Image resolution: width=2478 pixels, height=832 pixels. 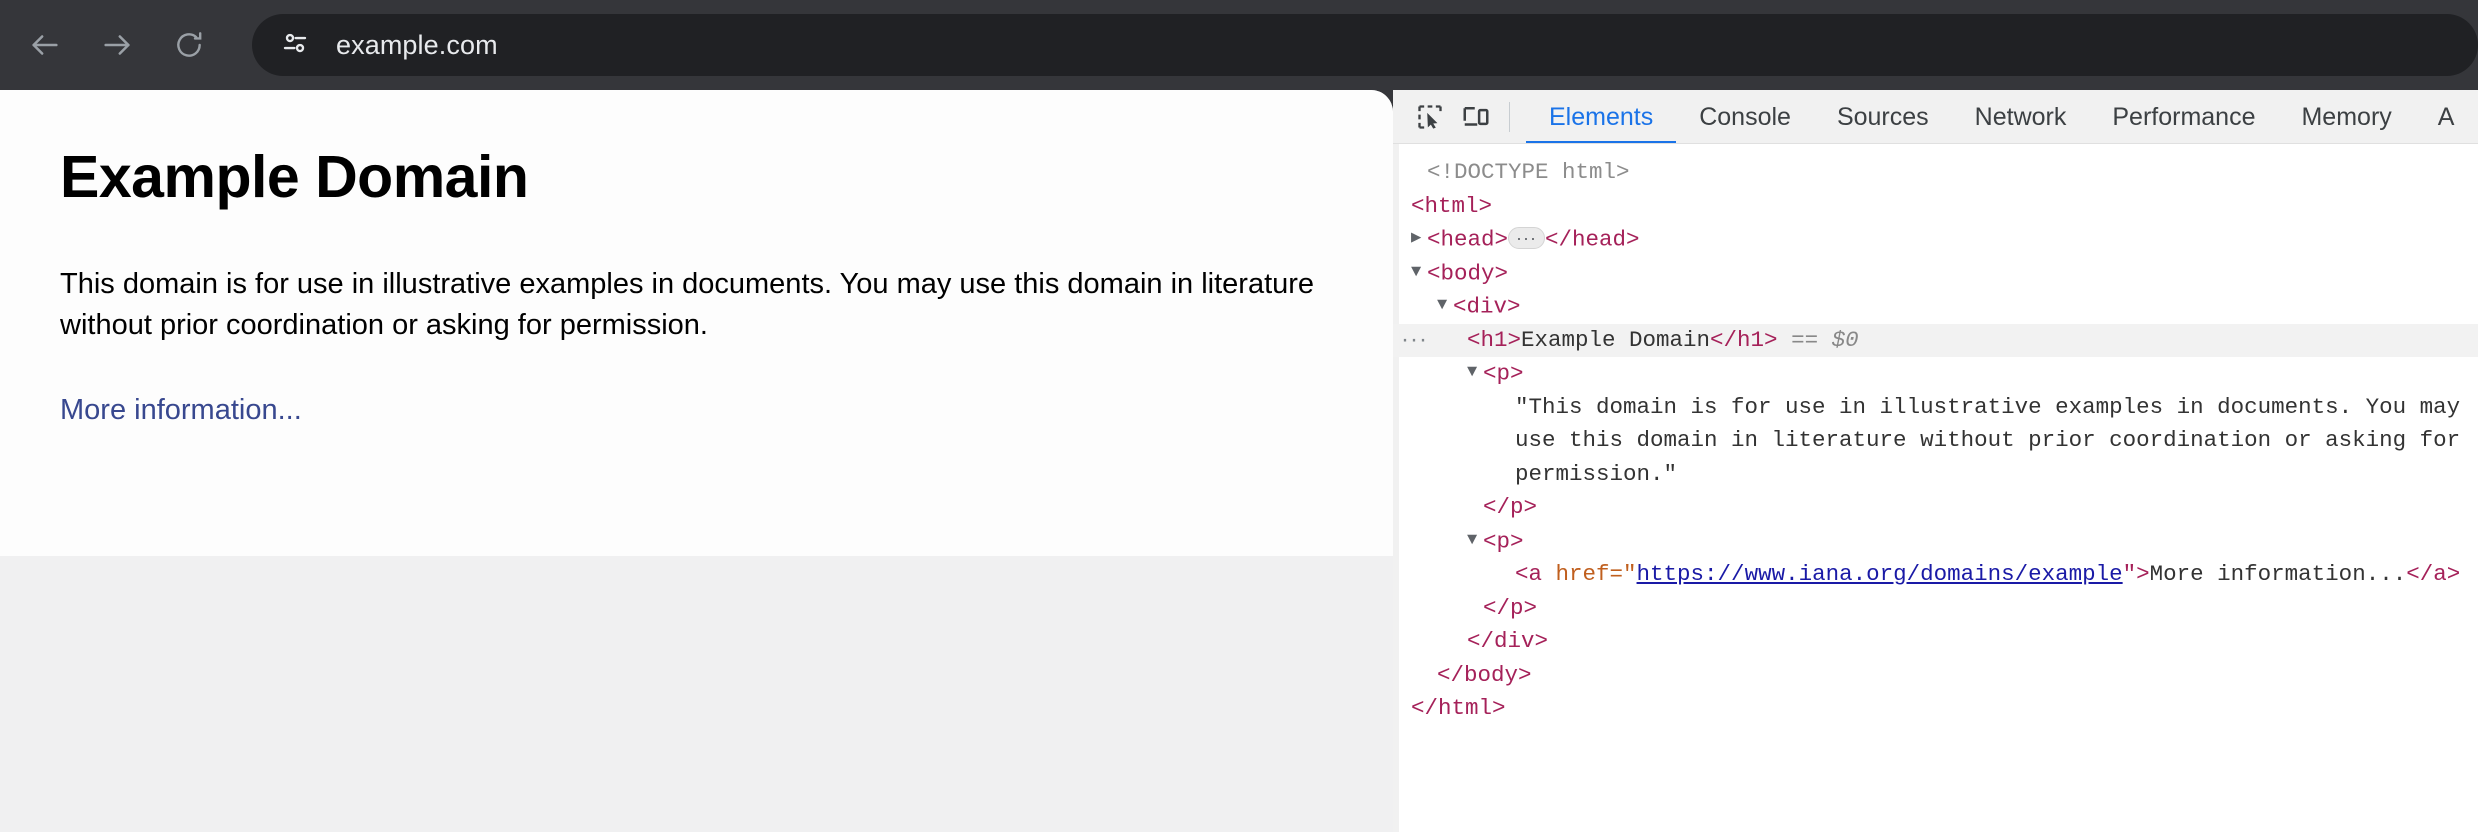 I want to click on div-open-tag: <div>, so click(x=1487, y=306).